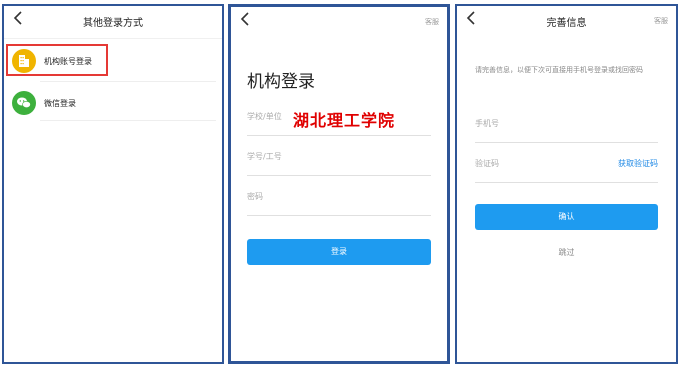  What do you see at coordinates (281, 82) in the screenshot?
I see `page-heading: 机构登录` at bounding box center [281, 82].